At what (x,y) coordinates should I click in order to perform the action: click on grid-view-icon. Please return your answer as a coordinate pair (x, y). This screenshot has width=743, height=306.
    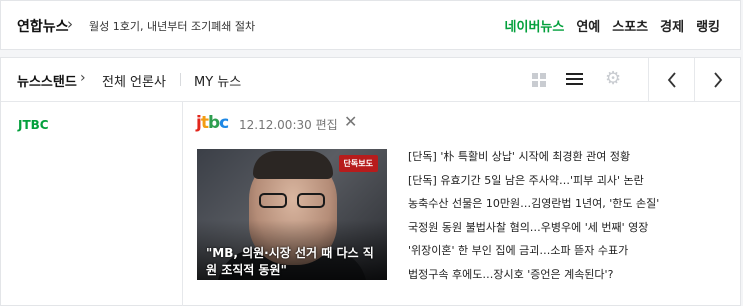
    Looking at the image, I should click on (539, 80).